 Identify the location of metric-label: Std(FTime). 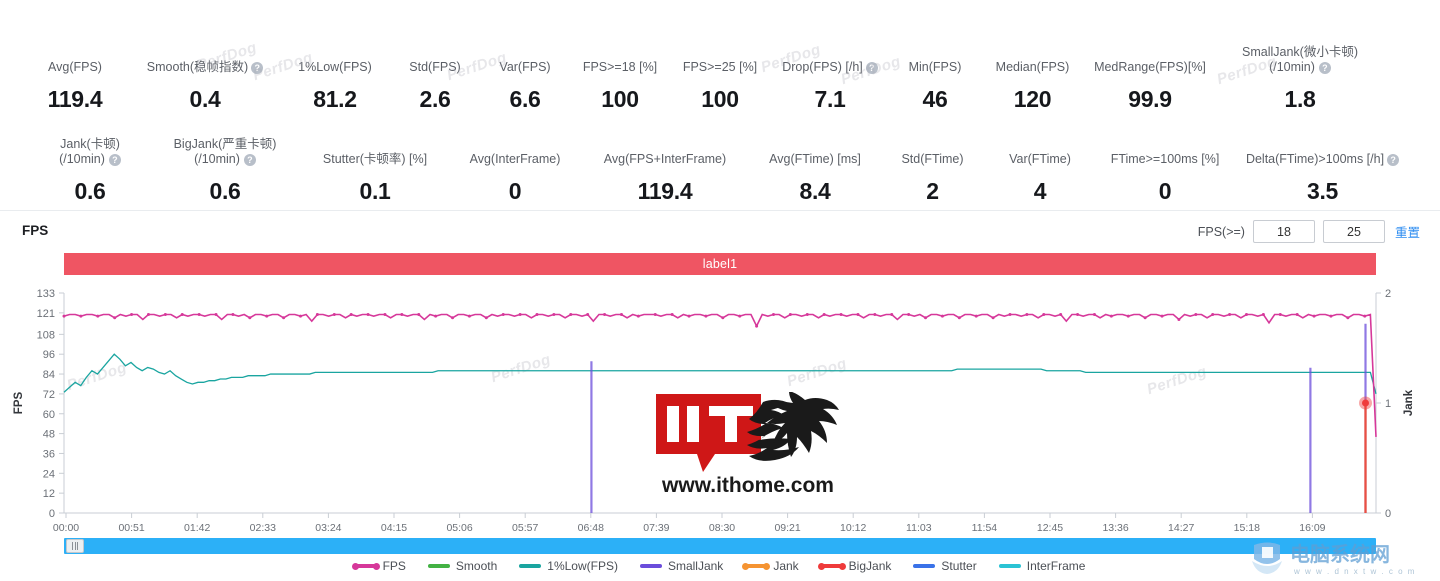
(932, 159).